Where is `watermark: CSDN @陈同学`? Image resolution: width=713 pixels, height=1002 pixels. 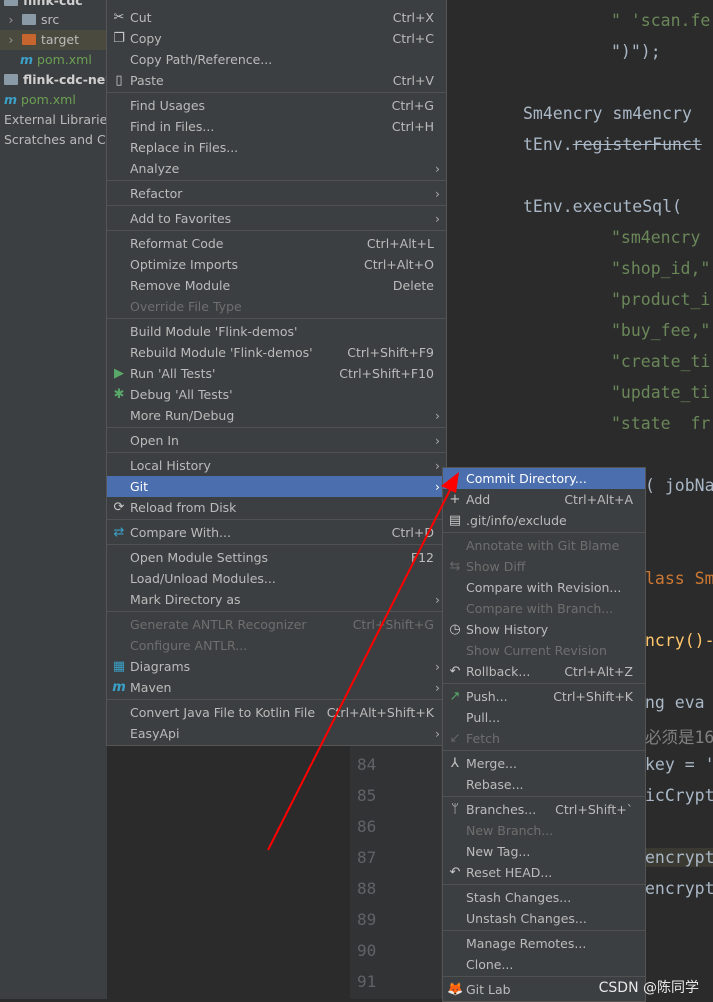 watermark: CSDN @陈同学 is located at coordinates (648, 988).